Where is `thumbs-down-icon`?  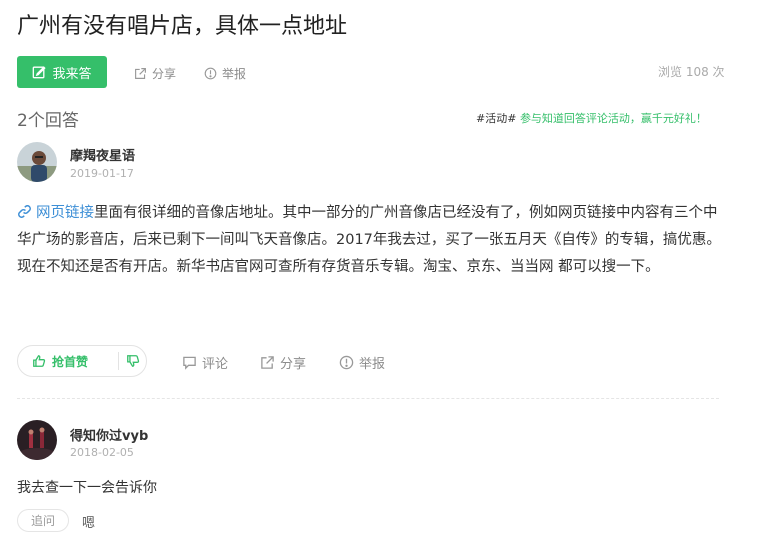
thumbs-down-icon is located at coordinates (132, 361).